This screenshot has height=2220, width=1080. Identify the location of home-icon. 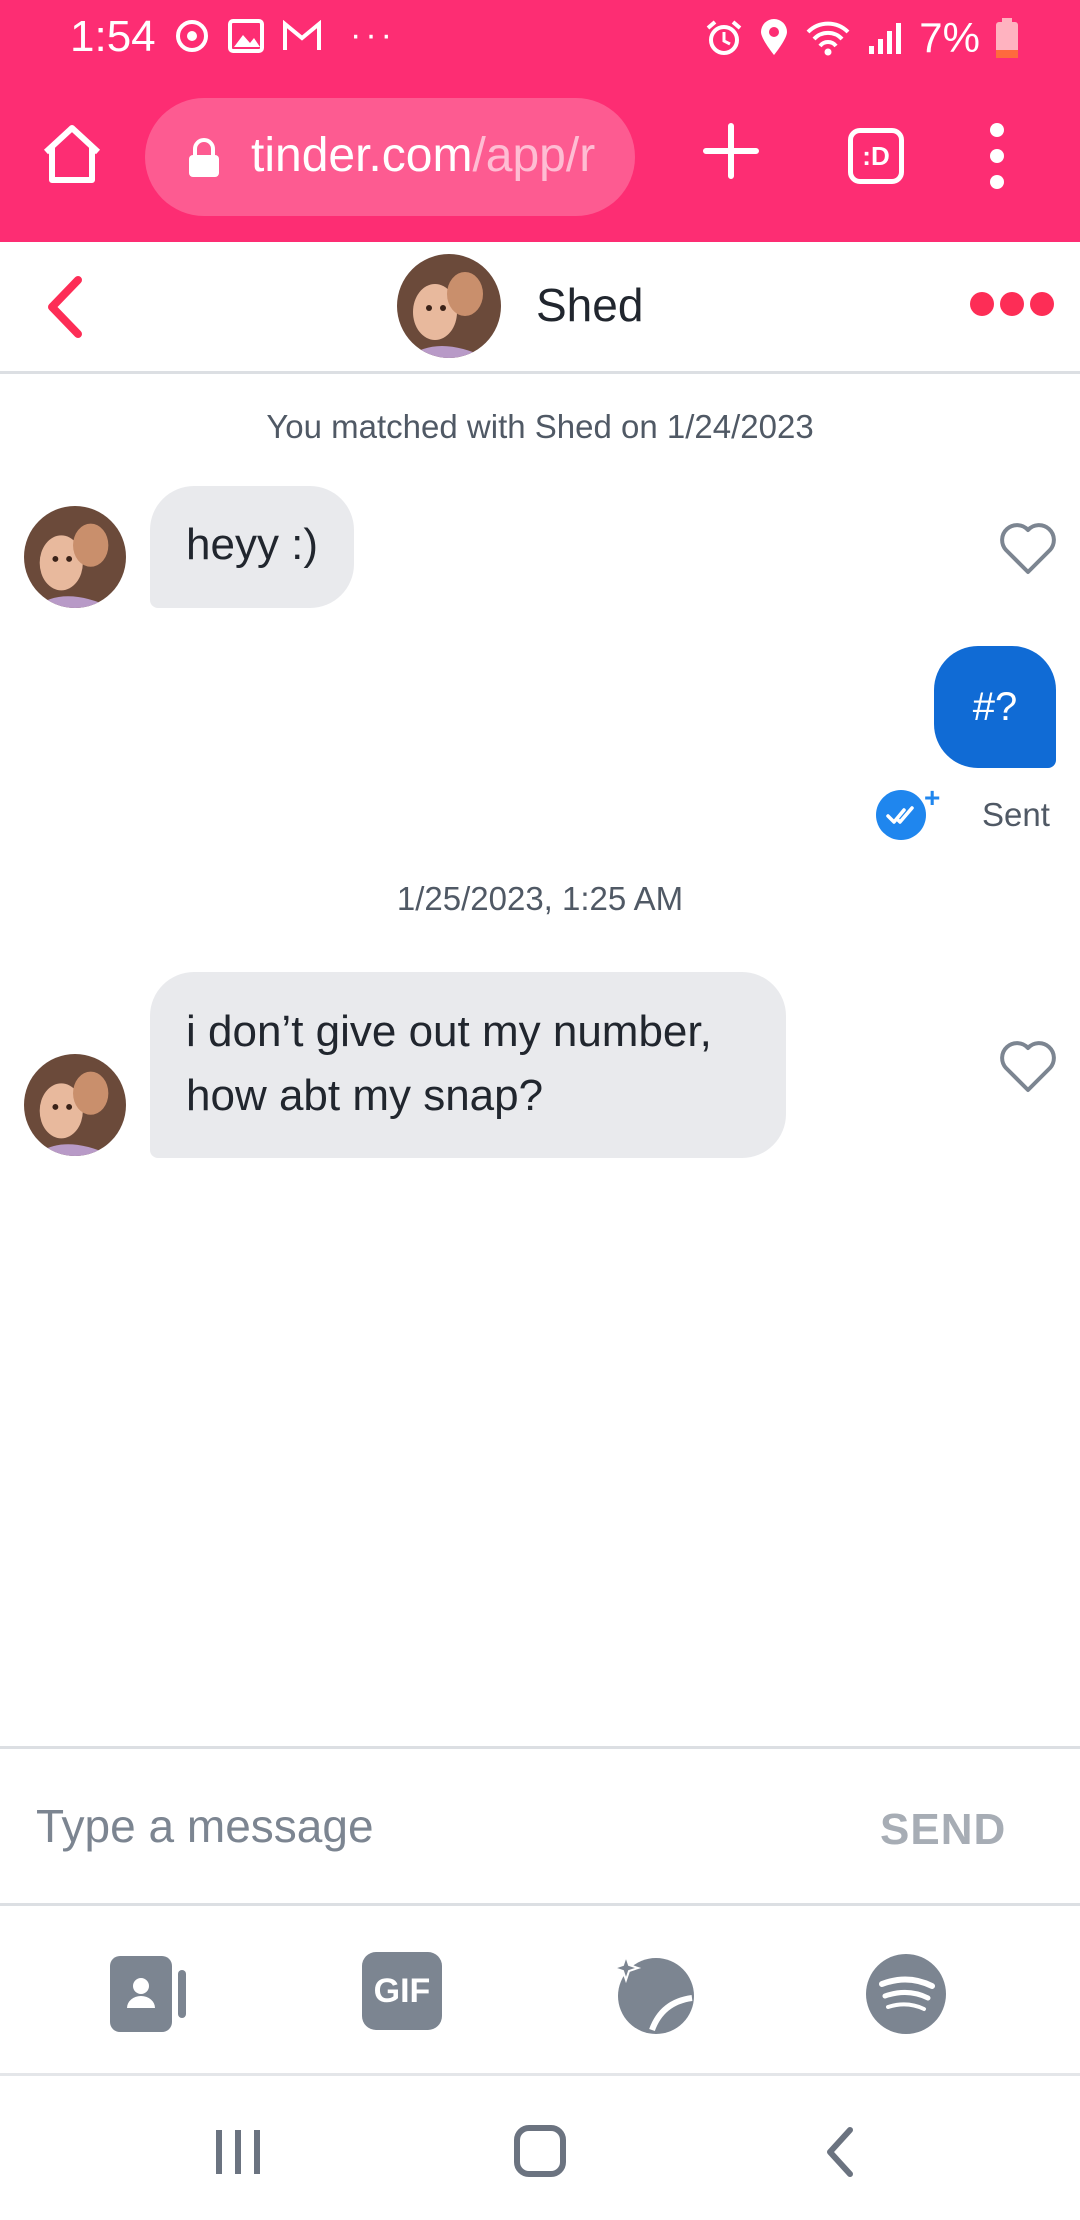
(72, 154).